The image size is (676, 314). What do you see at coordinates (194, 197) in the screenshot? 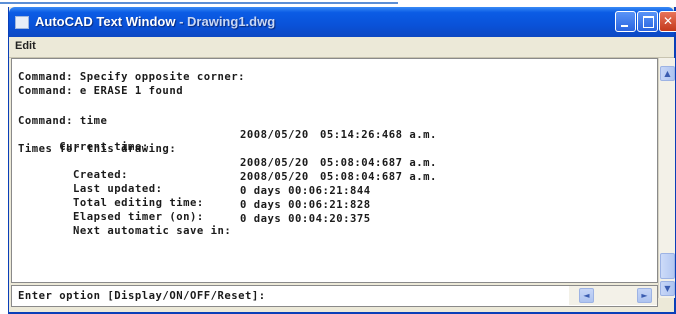
I see `history-line: Total editing time: 0 days 00:06:21:844` at bounding box center [194, 197].